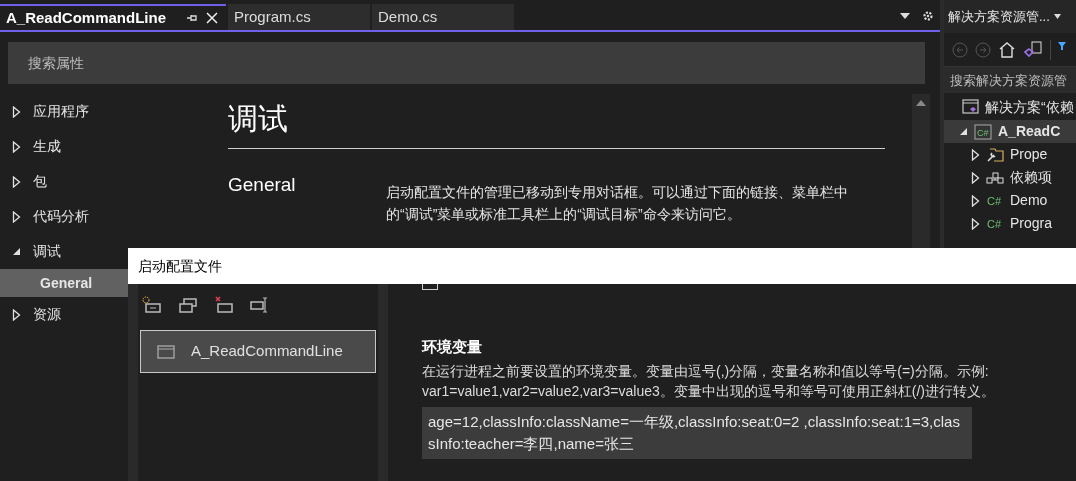 The height and width of the screenshot is (481, 1076). Describe the element at coordinates (617, 203) in the screenshot. I see `description-text: 启动配置文件的管理已移动到专用对话框。可以通过下面的链接、菜单栏中的“调试”菜单或标准工具栏上的“调试目标”命令来访问它。` at that location.